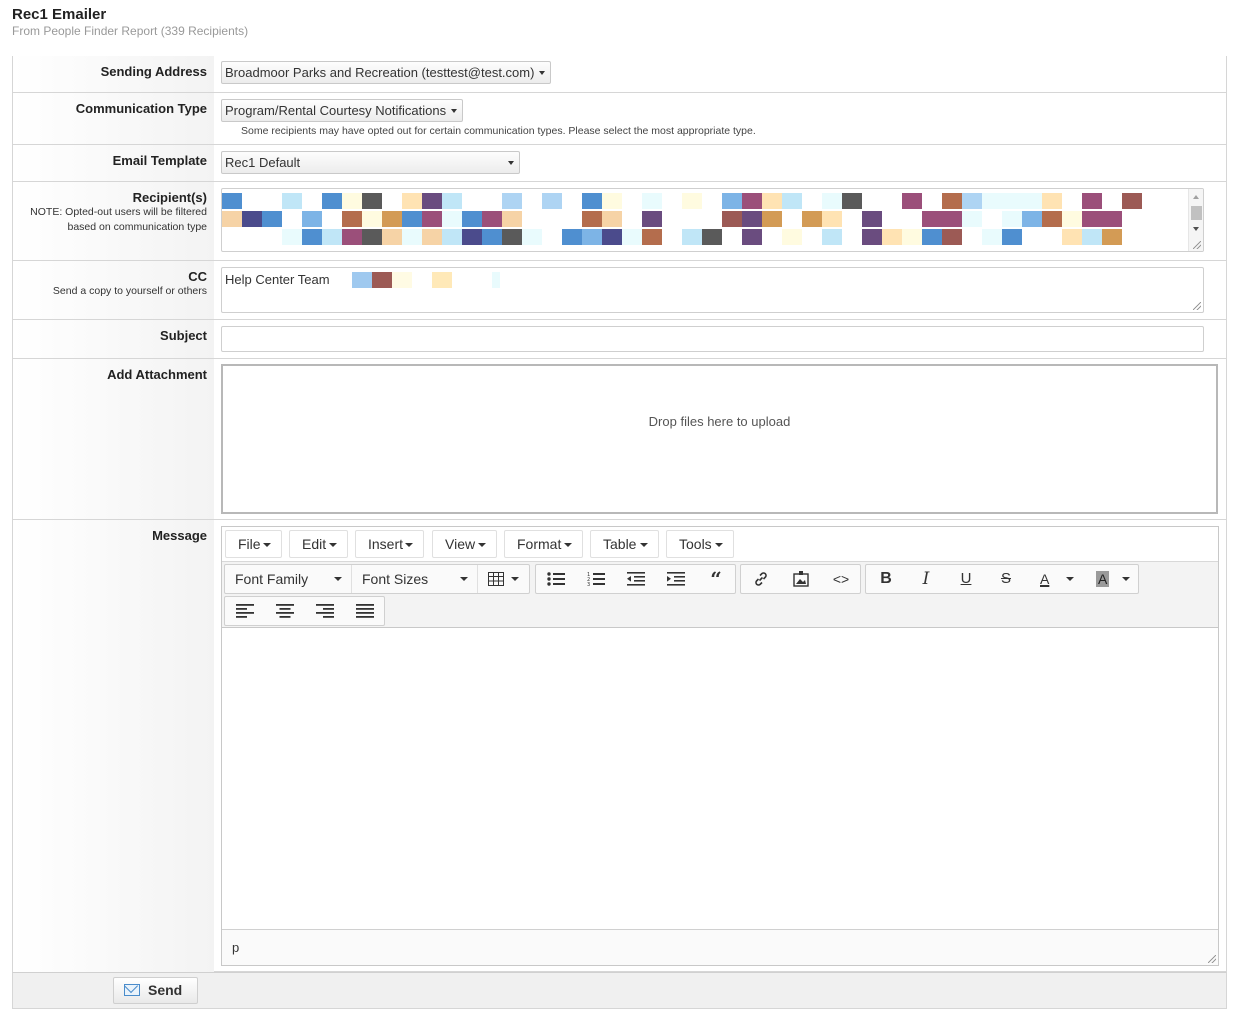 The image size is (1235, 1014). I want to click on recipients-field, so click(712, 220).